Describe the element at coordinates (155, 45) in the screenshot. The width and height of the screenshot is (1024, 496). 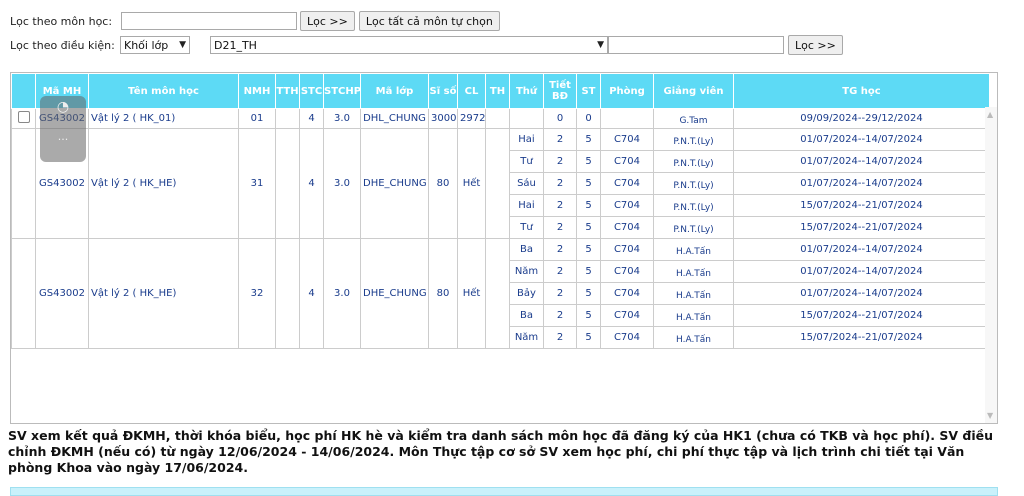
I see `condition-select: Khối lớp ▼` at that location.